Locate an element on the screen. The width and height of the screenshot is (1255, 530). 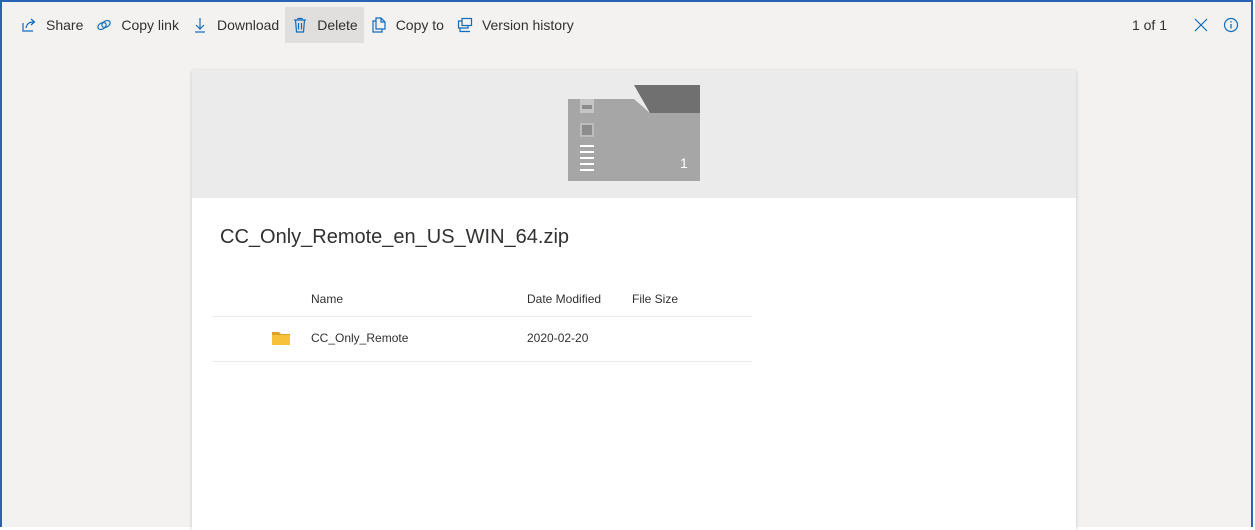
column-header-date-modified: Date Modified is located at coordinates (564, 299).